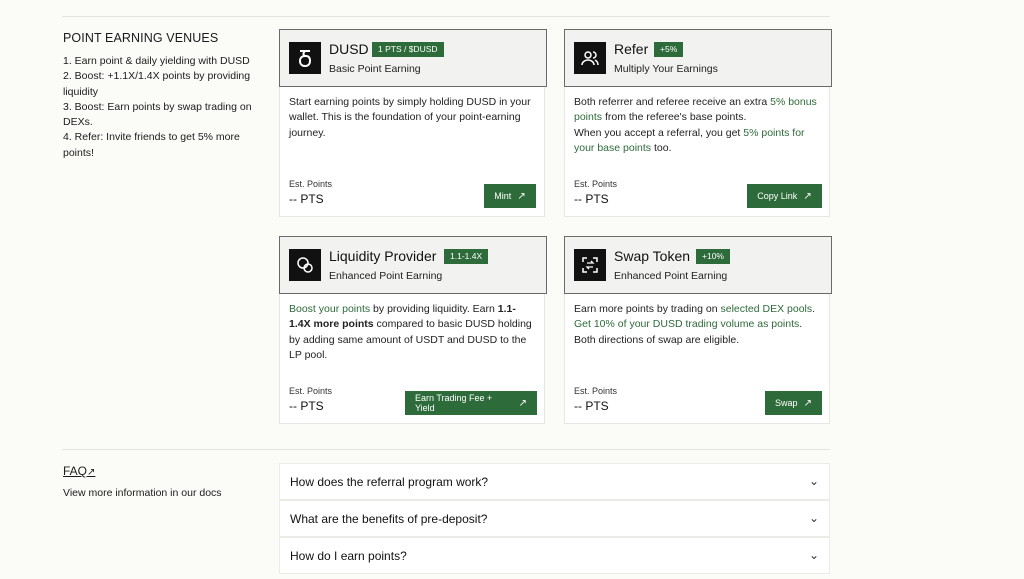 The height and width of the screenshot is (579, 1024). What do you see at coordinates (413, 58) in the screenshot?
I see `card-header: DUSD 1 PTS / $DUSD Basic Point Earning` at bounding box center [413, 58].